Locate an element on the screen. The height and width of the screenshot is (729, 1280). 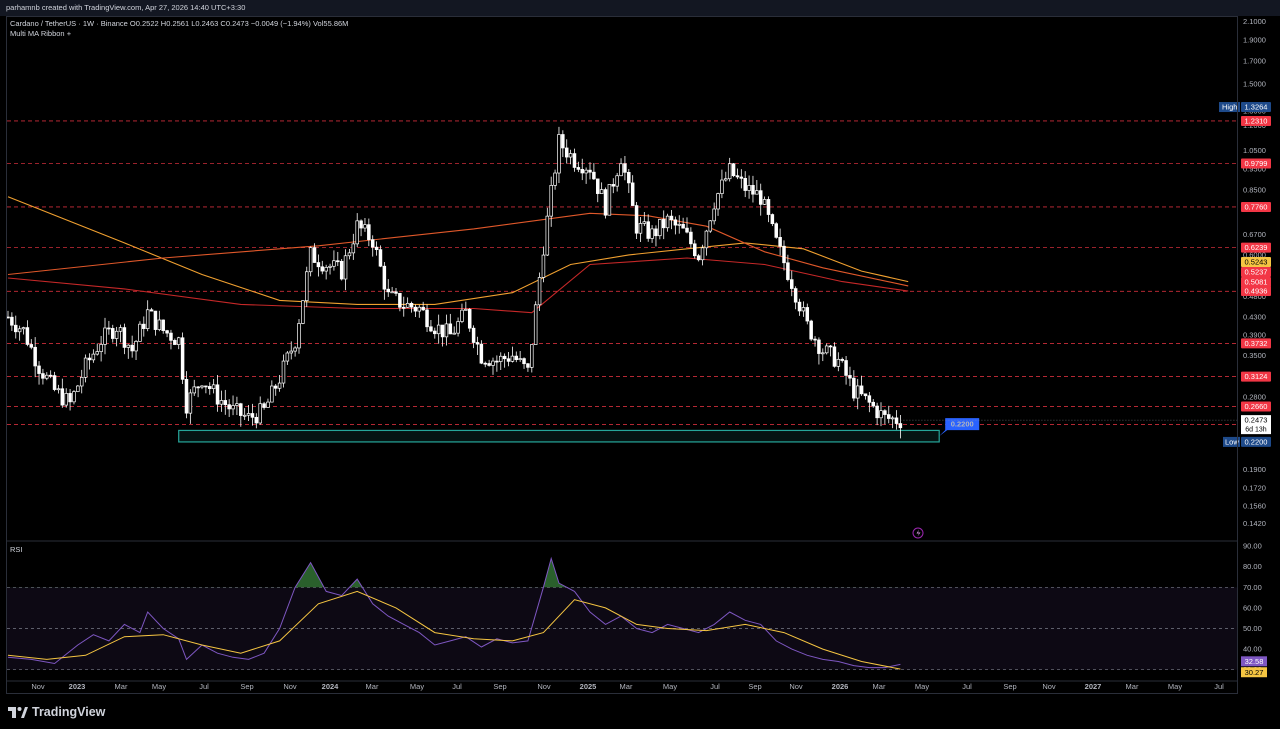
price-tick-label: 0.6700 is located at coordinates (1254, 234).